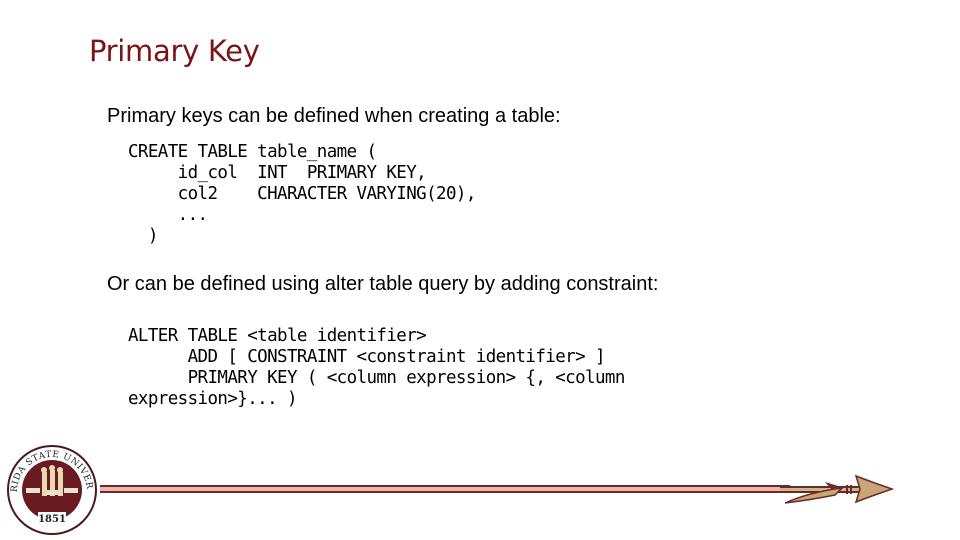 This screenshot has height=540, width=960. What do you see at coordinates (52, 519) in the screenshot?
I see `seal-year: 1851` at bounding box center [52, 519].